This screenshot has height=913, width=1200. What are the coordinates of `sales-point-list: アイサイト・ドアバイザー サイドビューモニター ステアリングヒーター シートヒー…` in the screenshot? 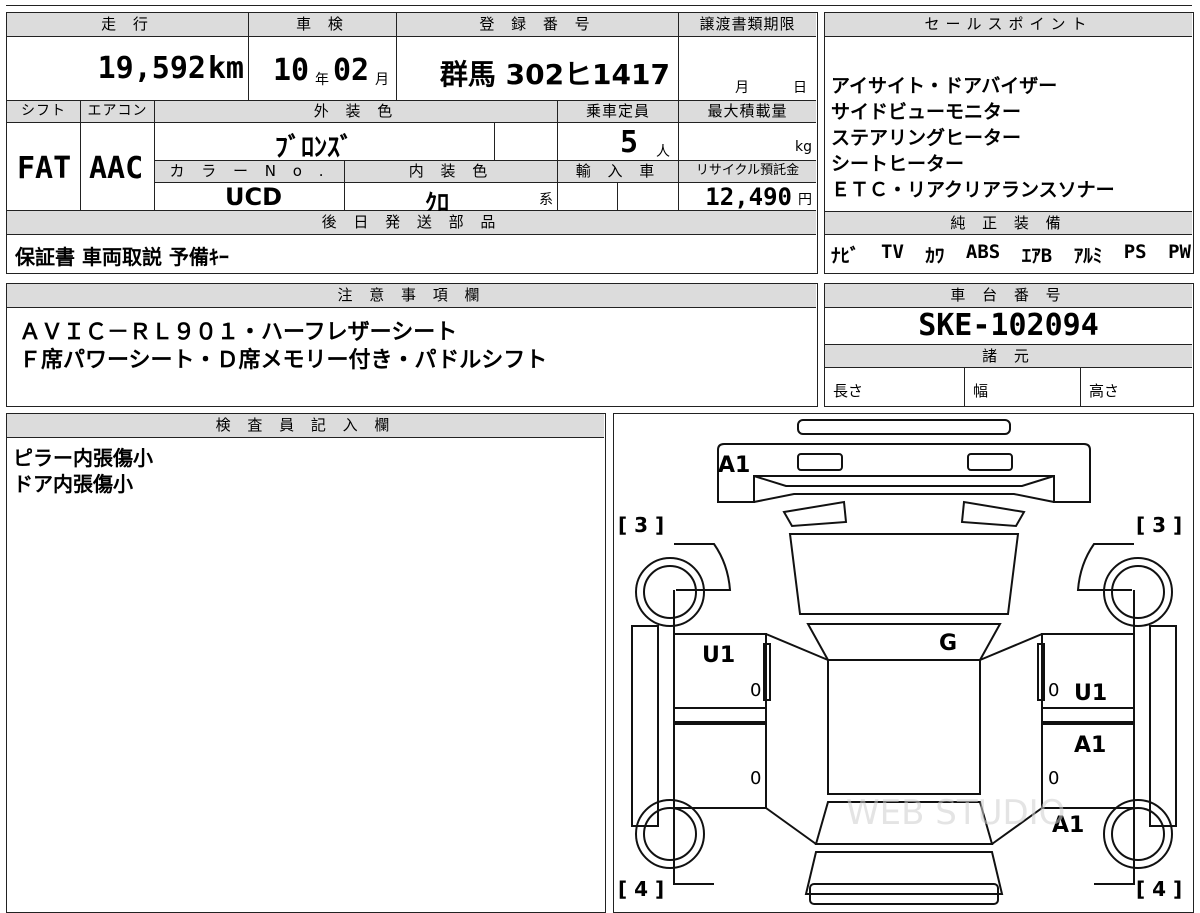 It's located at (1011, 138).